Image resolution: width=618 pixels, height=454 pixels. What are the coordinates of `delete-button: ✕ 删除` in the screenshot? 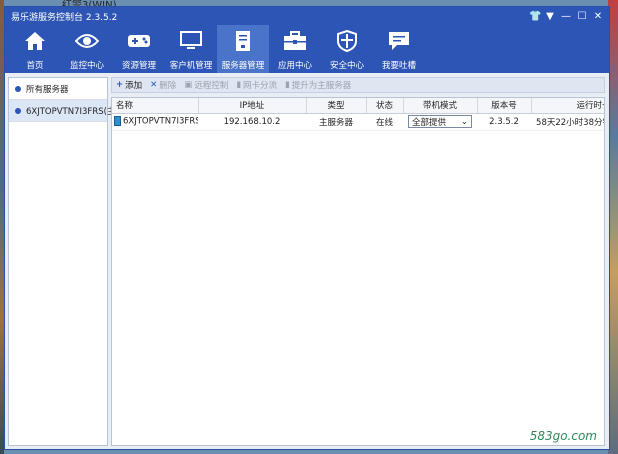 It's located at (163, 85).